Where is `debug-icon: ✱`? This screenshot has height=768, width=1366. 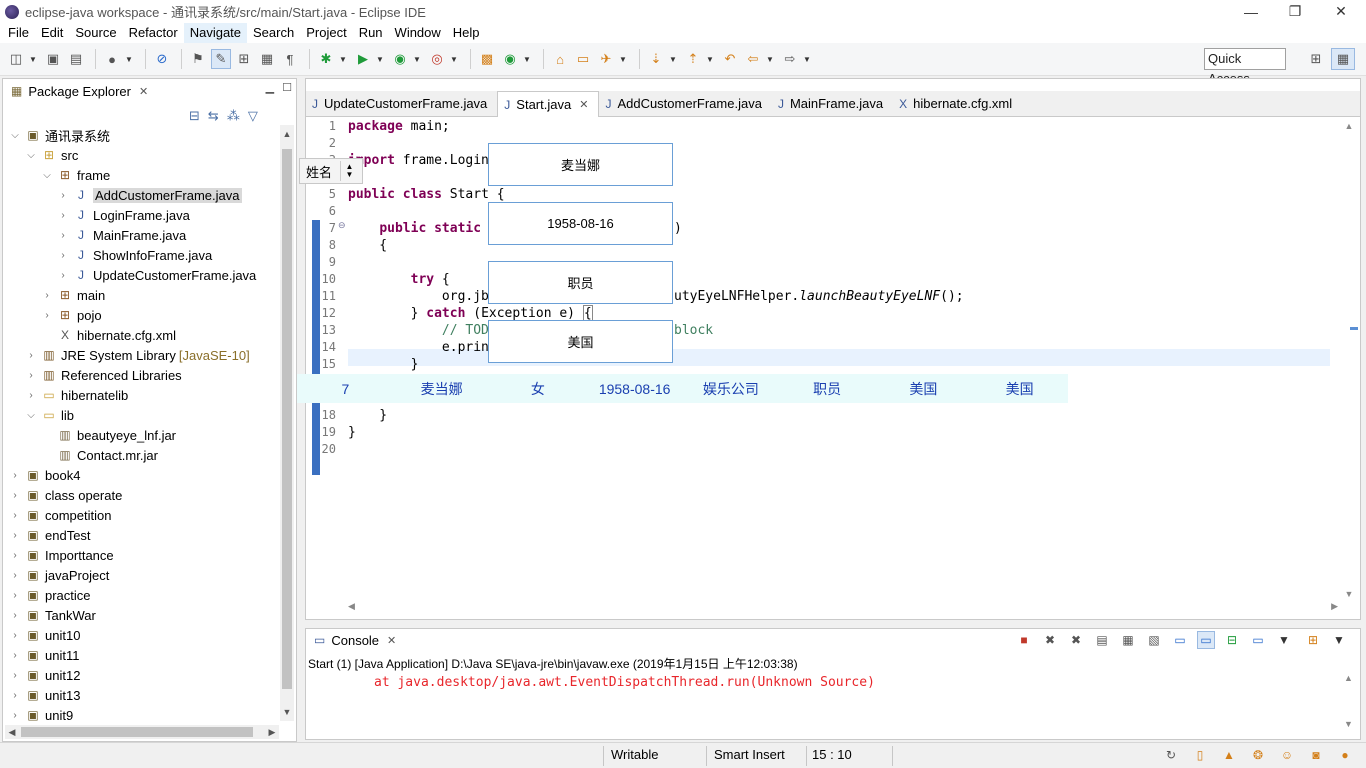 debug-icon: ✱ is located at coordinates (326, 59).